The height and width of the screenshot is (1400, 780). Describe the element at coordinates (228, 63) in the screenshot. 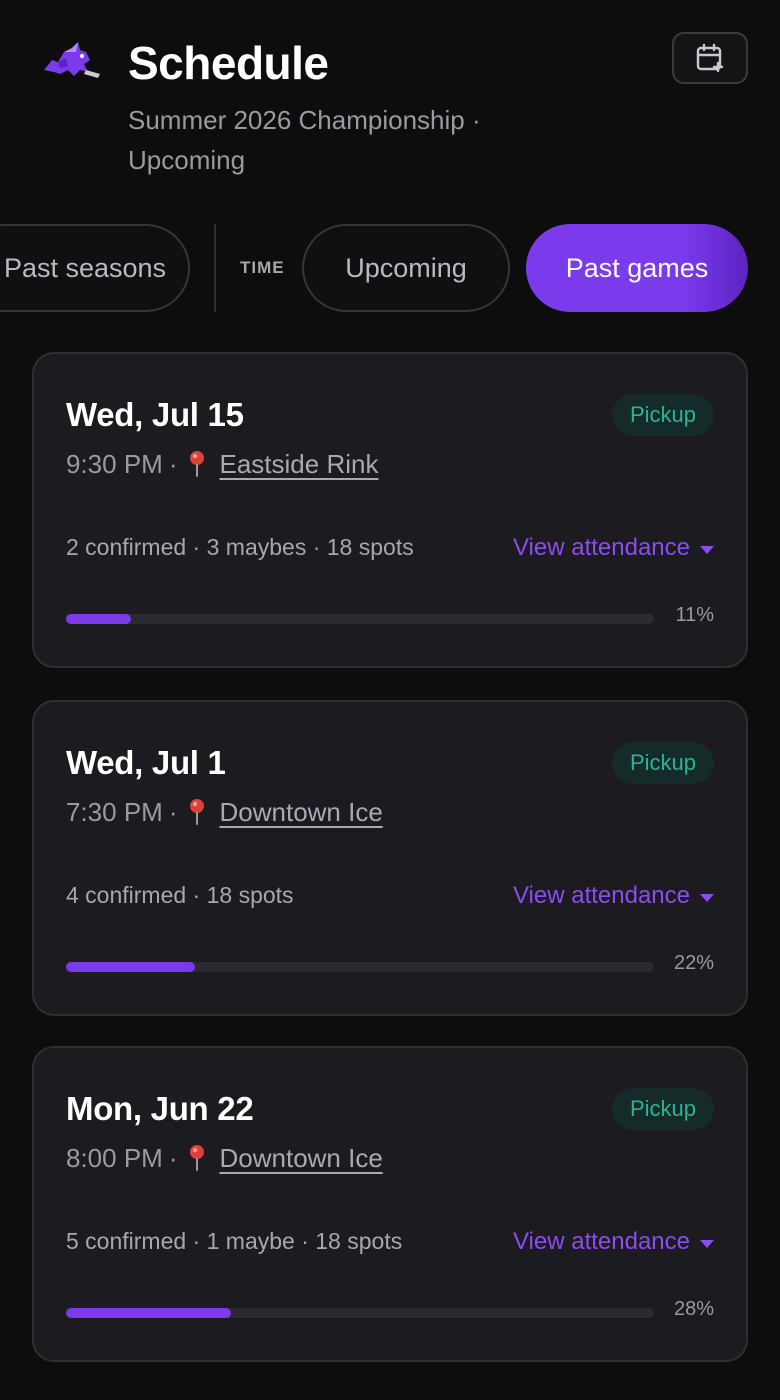

I see `page-title: Schedule` at that location.